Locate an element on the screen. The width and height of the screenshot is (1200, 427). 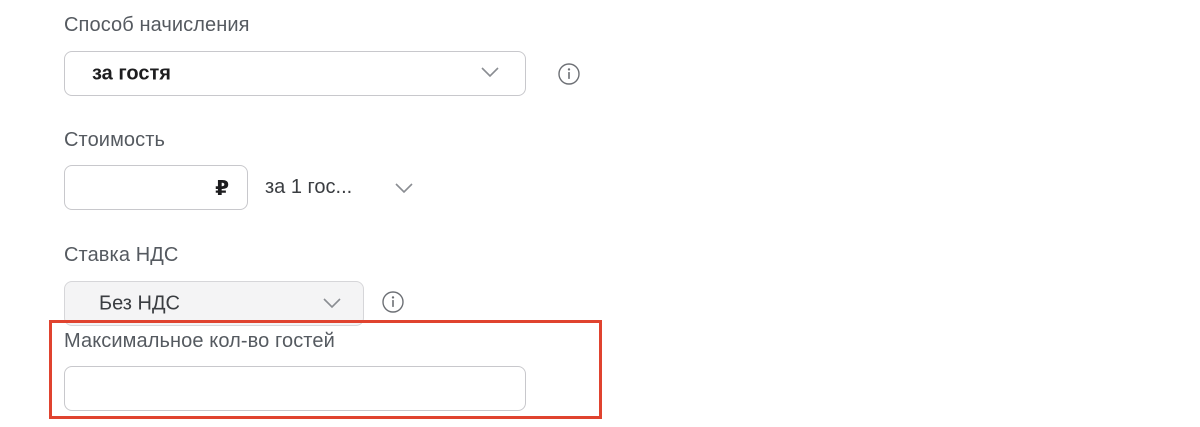
max-guests-input is located at coordinates (295, 388).